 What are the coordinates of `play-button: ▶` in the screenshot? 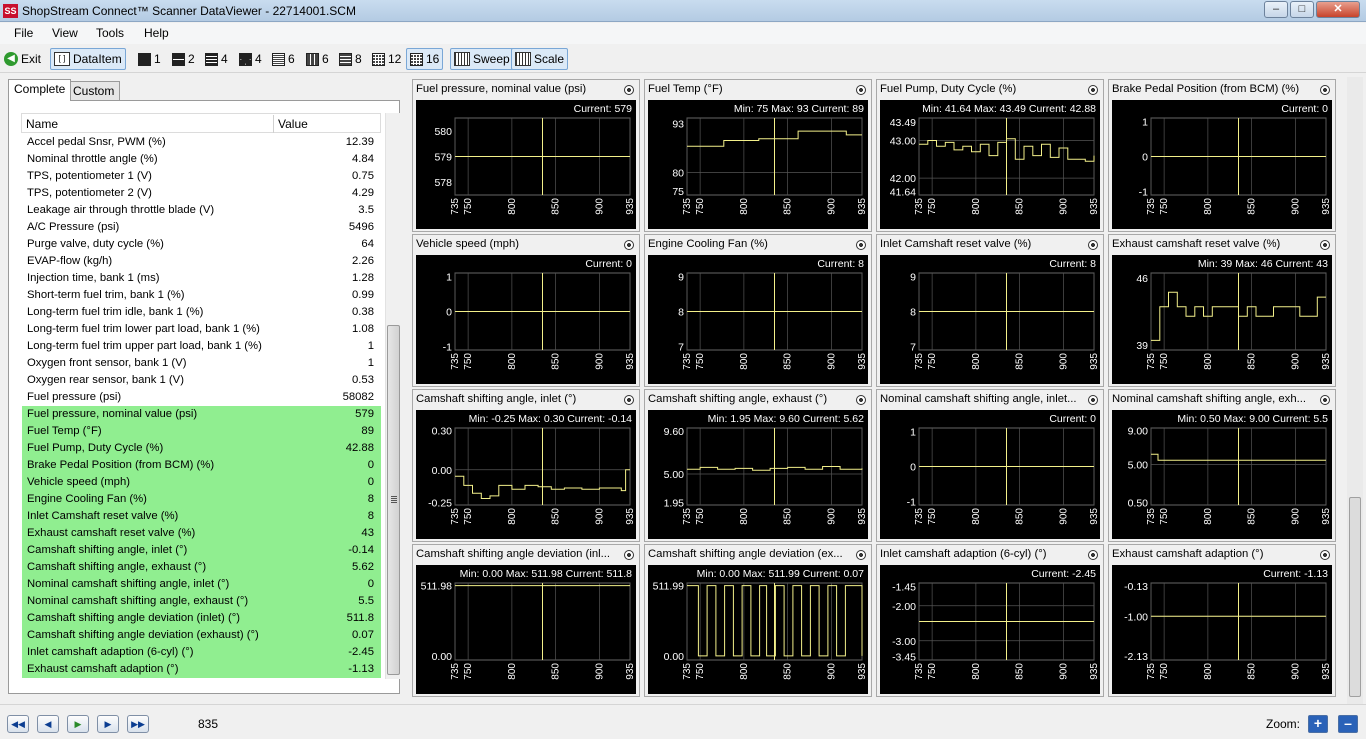 It's located at (78, 724).